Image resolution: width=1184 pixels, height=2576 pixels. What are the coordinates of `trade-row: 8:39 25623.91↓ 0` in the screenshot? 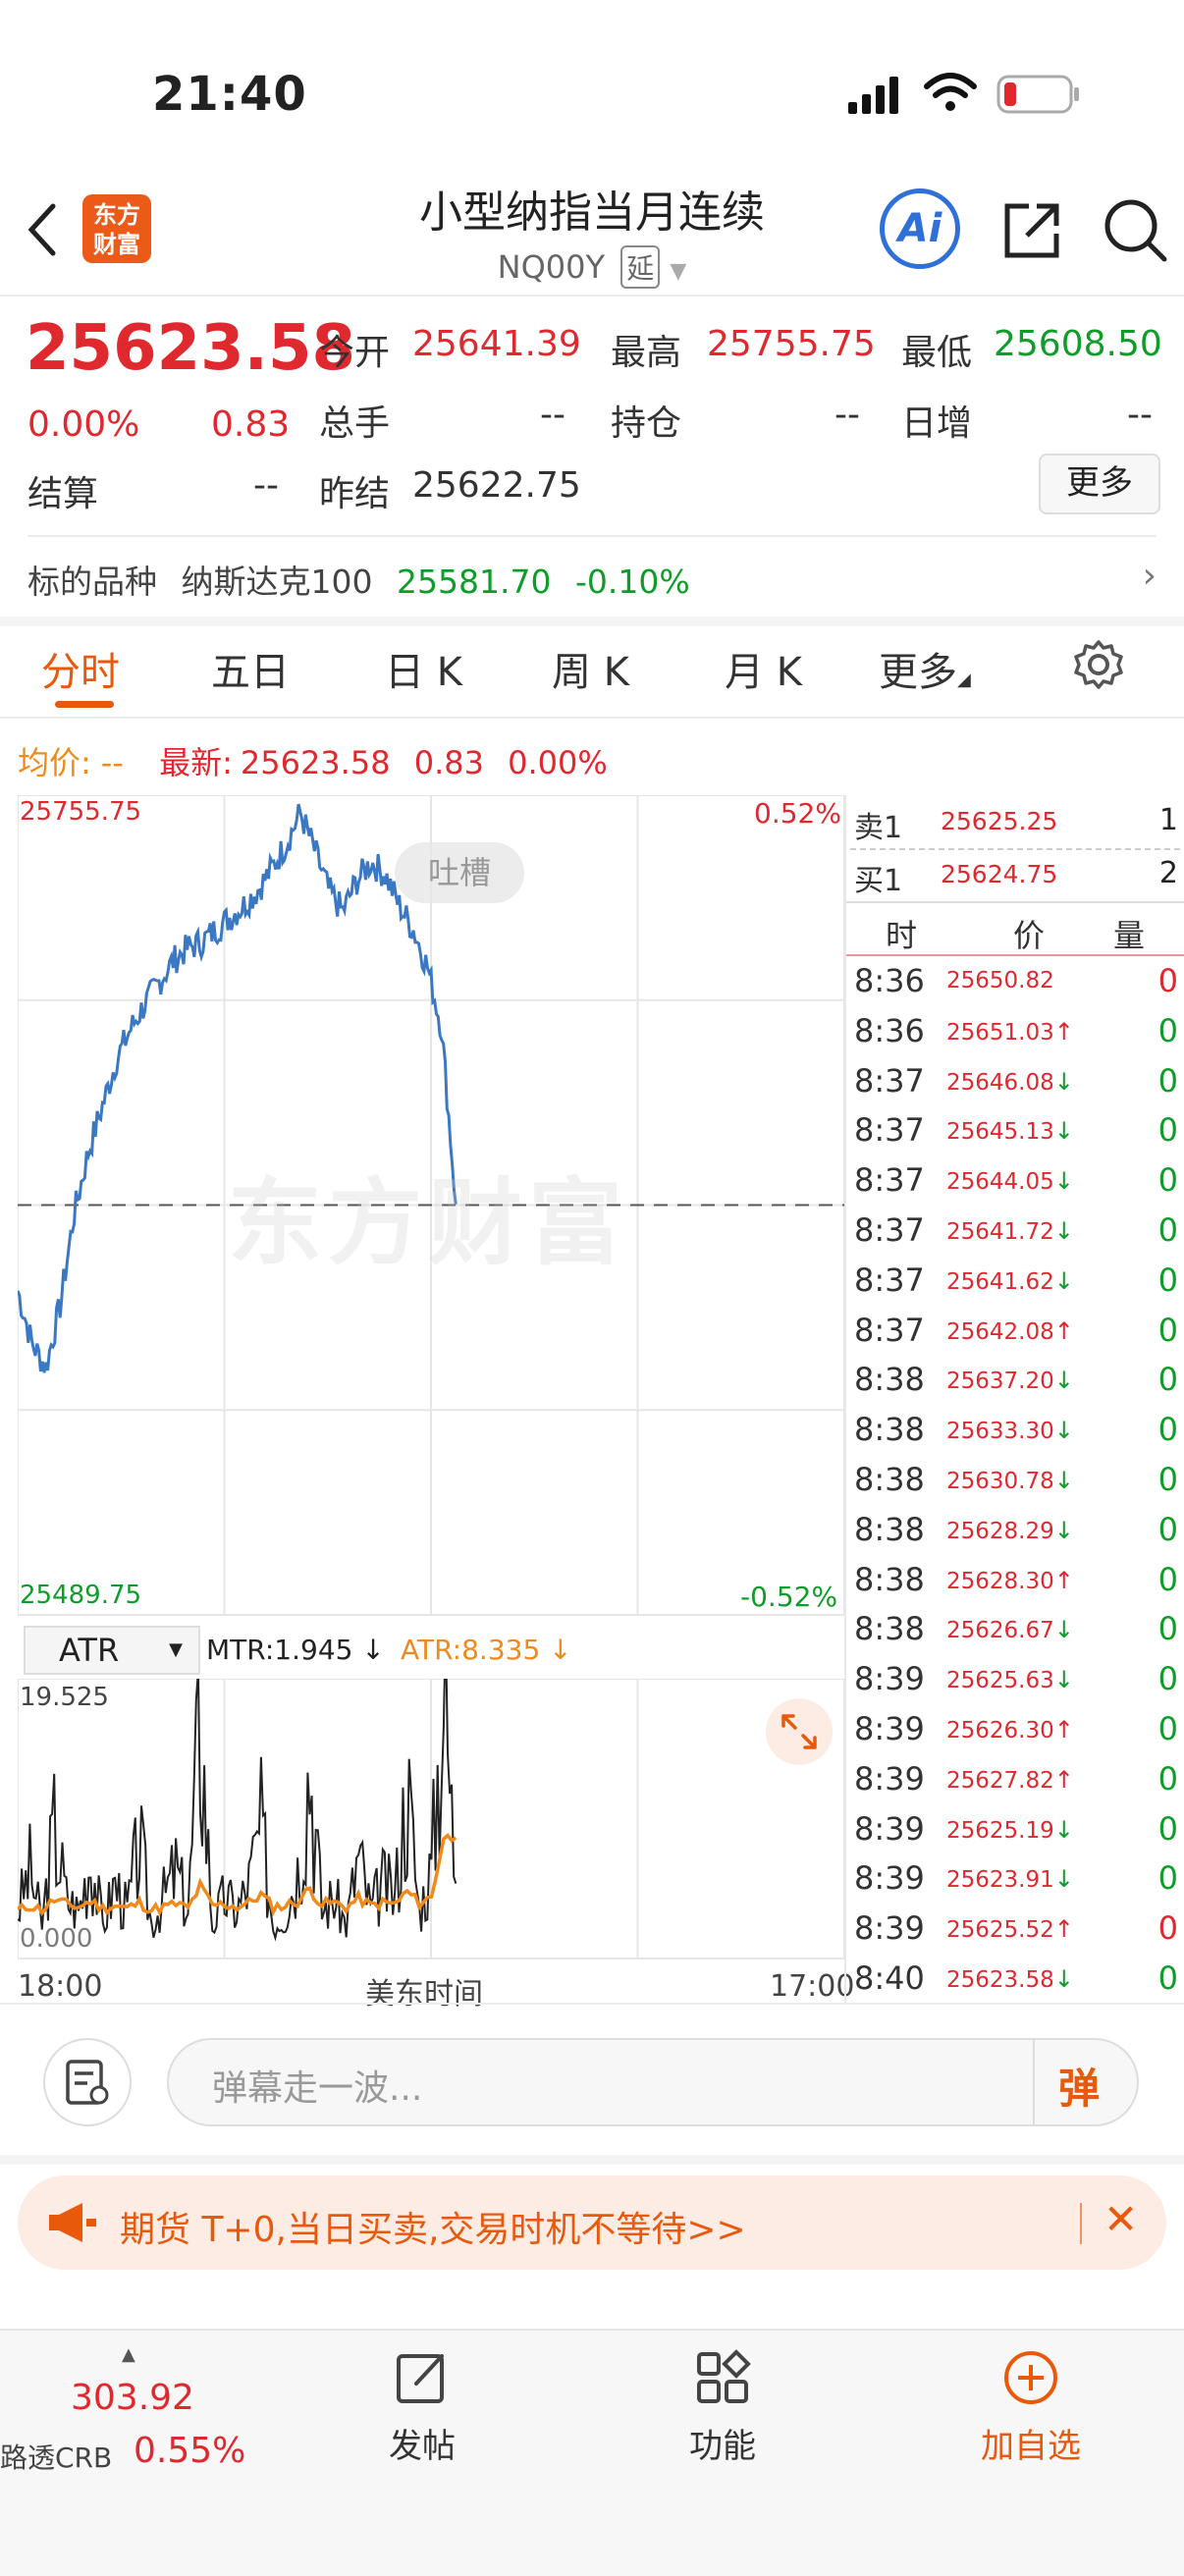 It's located at (1015, 1880).